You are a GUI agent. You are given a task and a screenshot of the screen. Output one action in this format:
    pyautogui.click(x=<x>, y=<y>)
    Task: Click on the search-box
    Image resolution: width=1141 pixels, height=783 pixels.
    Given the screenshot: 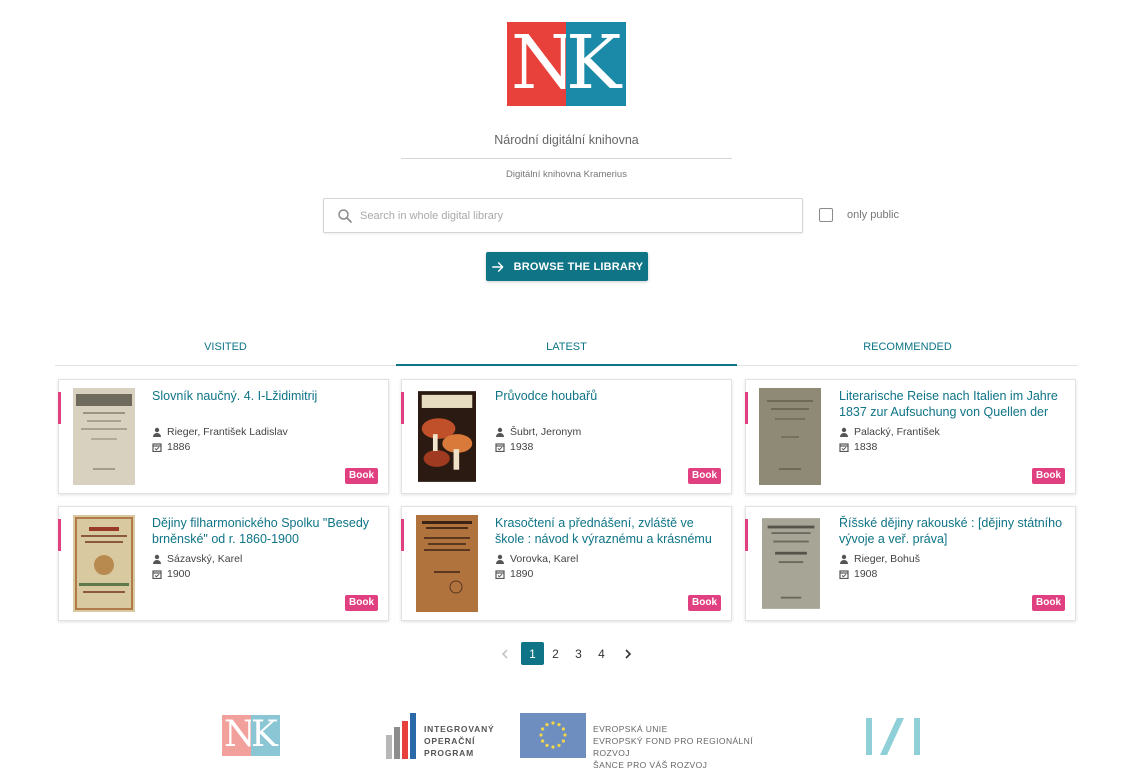 What is the action you would take?
    pyautogui.click(x=563, y=215)
    